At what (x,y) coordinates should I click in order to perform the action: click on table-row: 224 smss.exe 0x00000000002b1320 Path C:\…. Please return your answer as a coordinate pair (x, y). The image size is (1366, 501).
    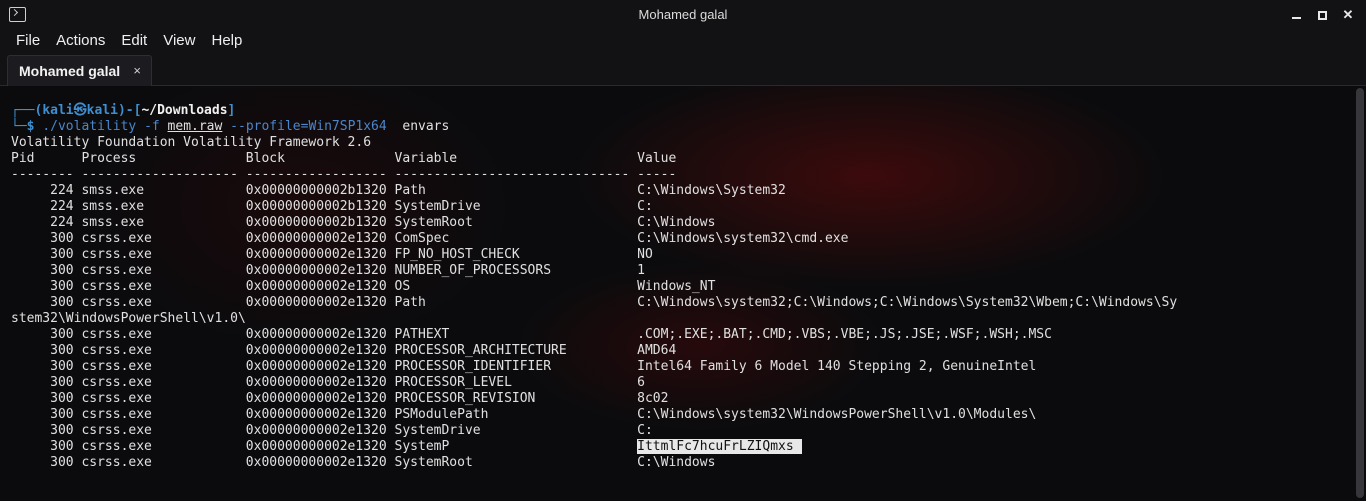
    Looking at the image, I should click on (398, 190).